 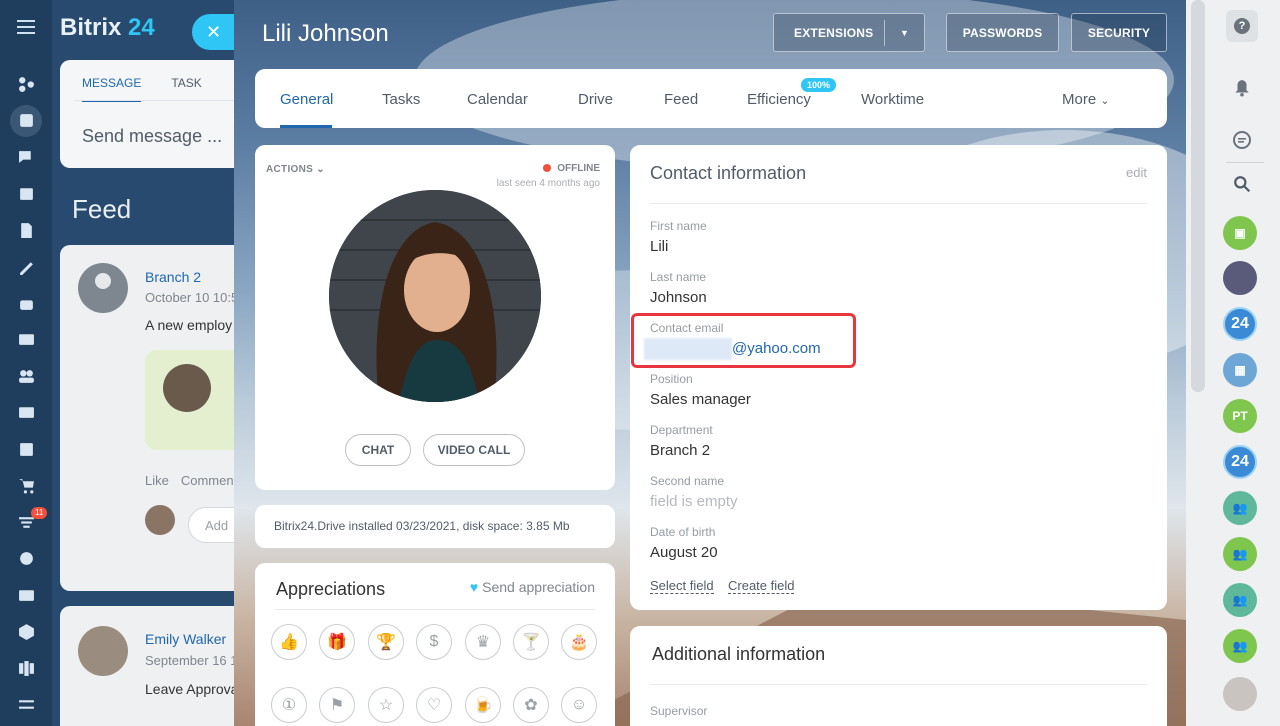 I want to click on comment-link: Comment, so click(x=209, y=480).